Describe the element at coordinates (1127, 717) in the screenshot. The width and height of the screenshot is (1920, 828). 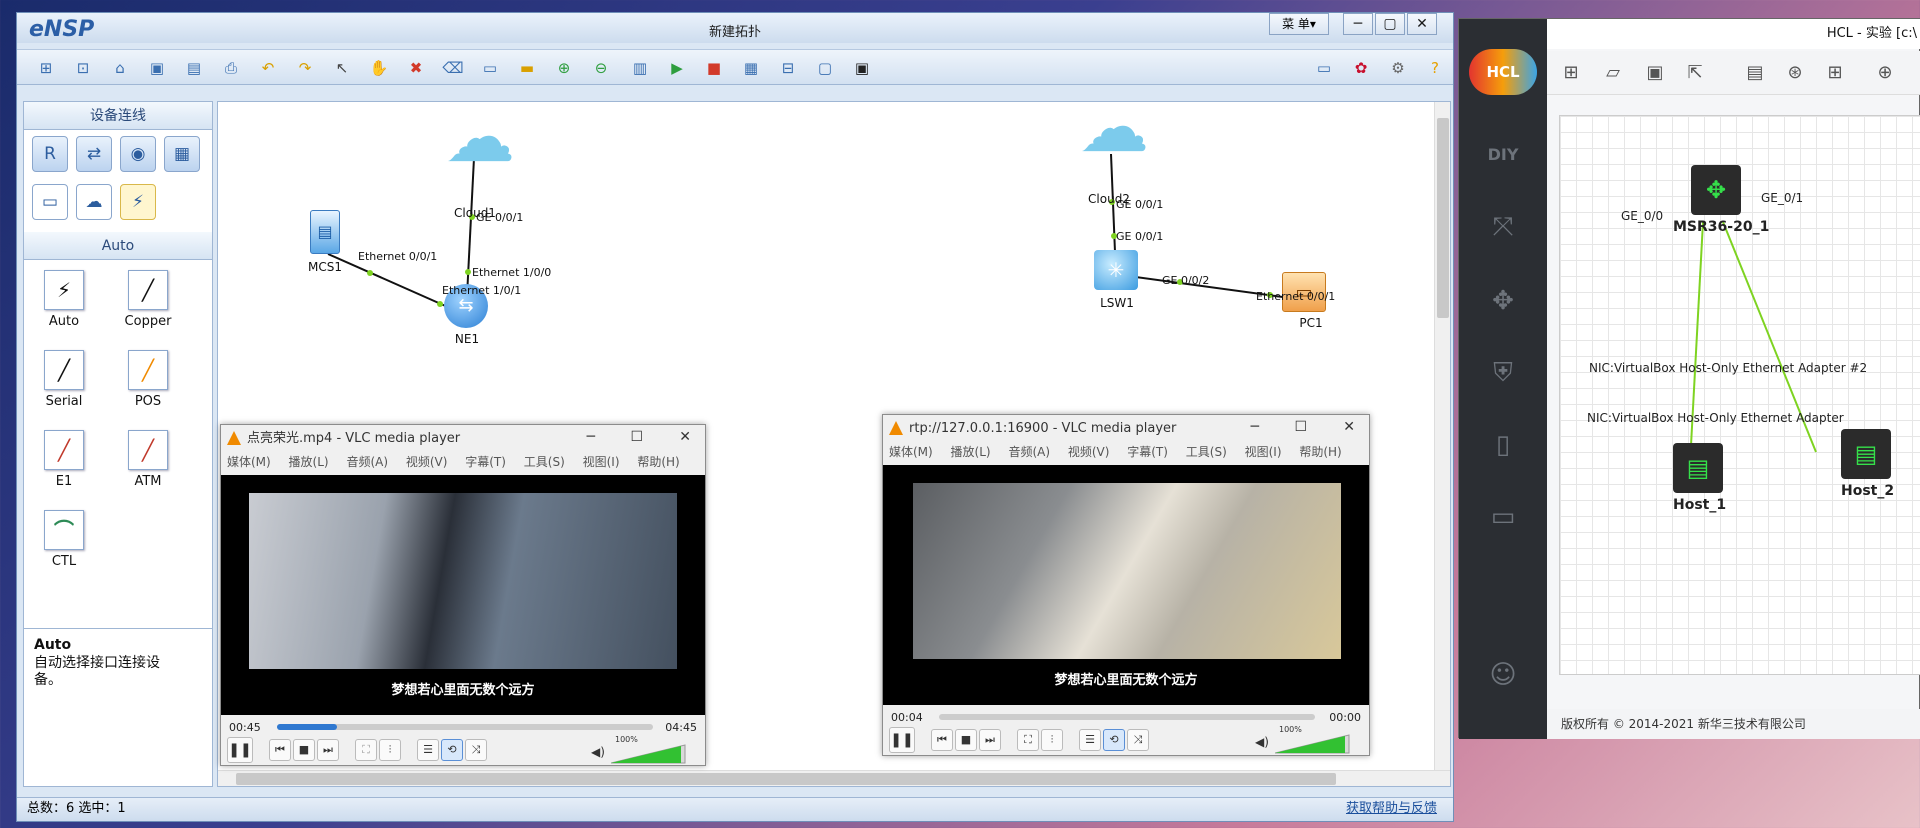
I see `vlc2-seekbar` at that location.